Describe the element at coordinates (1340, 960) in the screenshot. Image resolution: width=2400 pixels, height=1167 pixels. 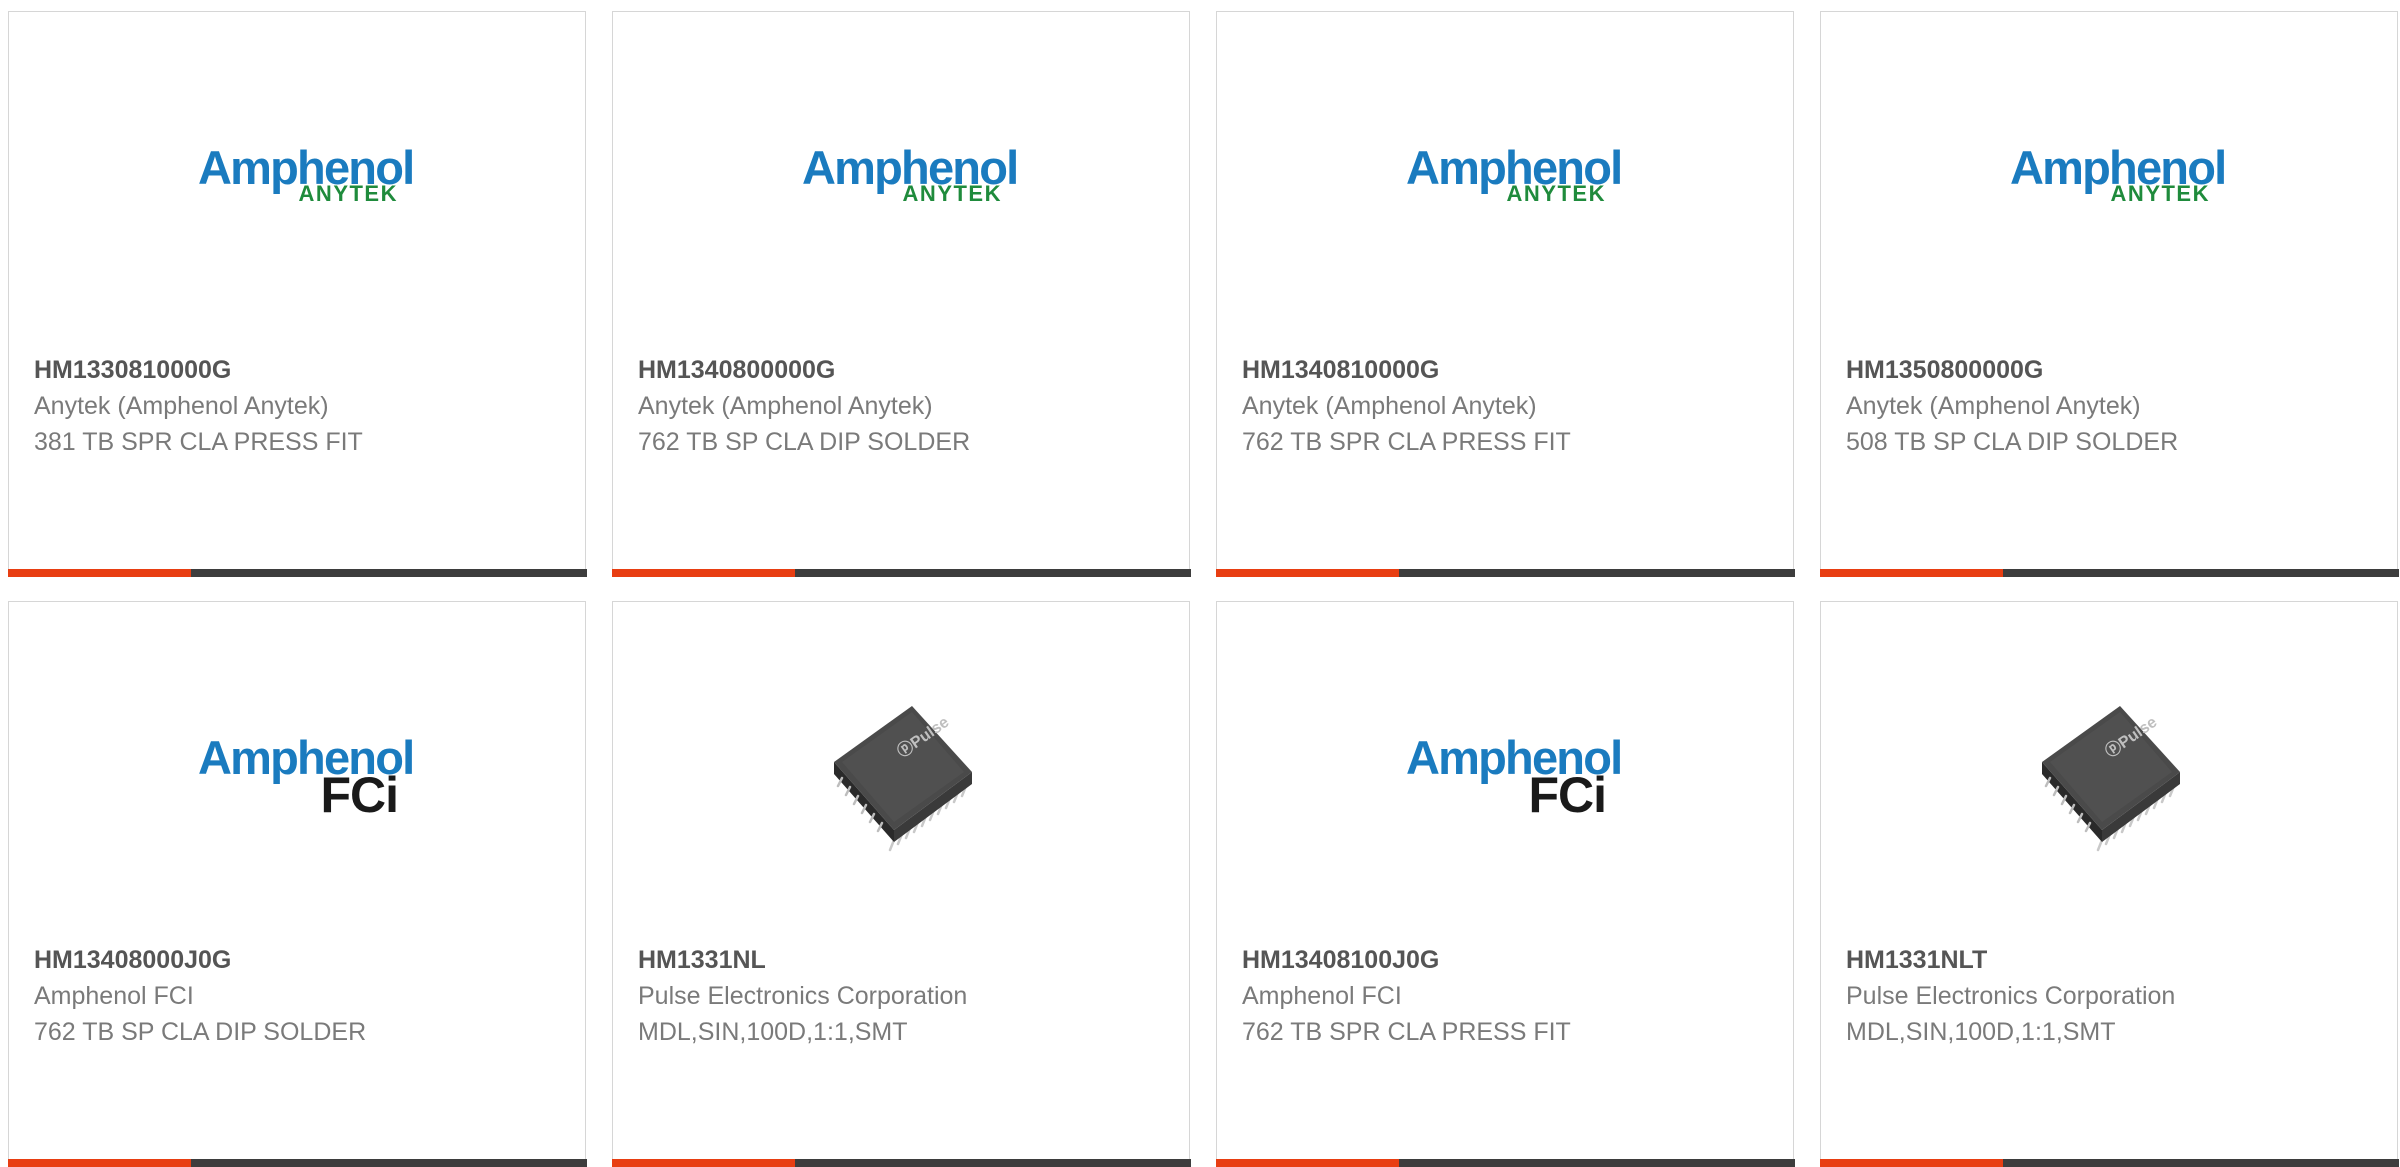
I see `part-number-link: HM13408100J0G` at that location.